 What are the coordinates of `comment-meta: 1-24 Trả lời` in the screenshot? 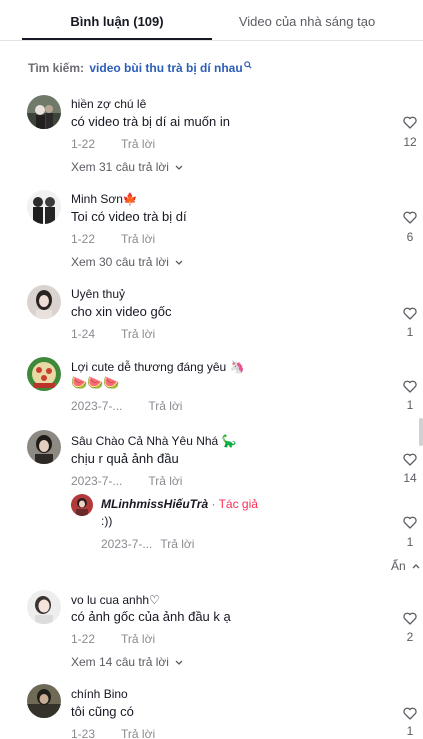 It's located at (113, 334).